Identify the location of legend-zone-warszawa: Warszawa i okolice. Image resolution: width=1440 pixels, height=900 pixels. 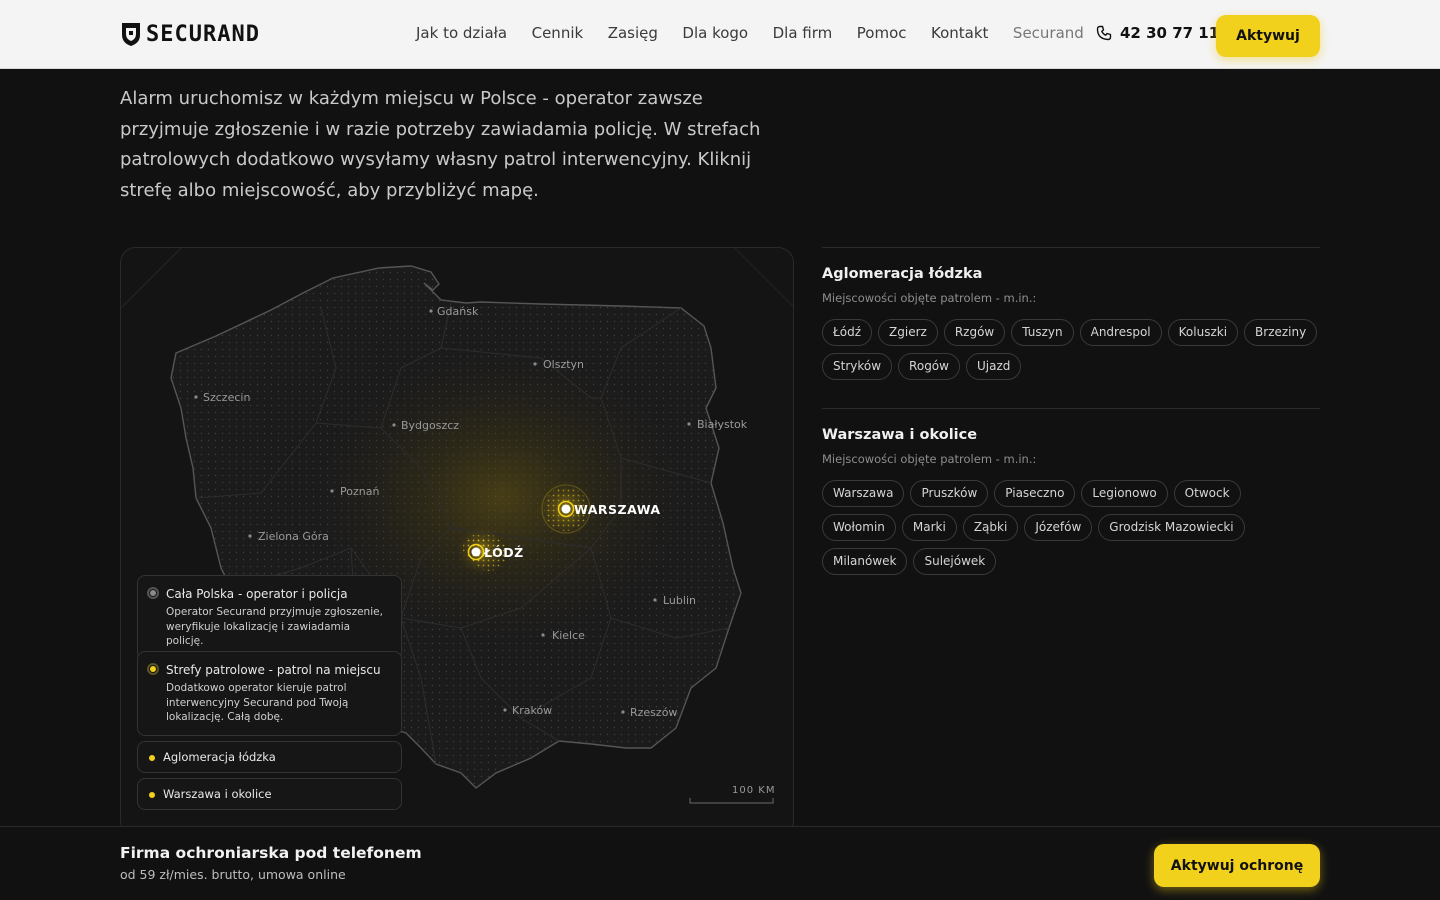
(269, 794).